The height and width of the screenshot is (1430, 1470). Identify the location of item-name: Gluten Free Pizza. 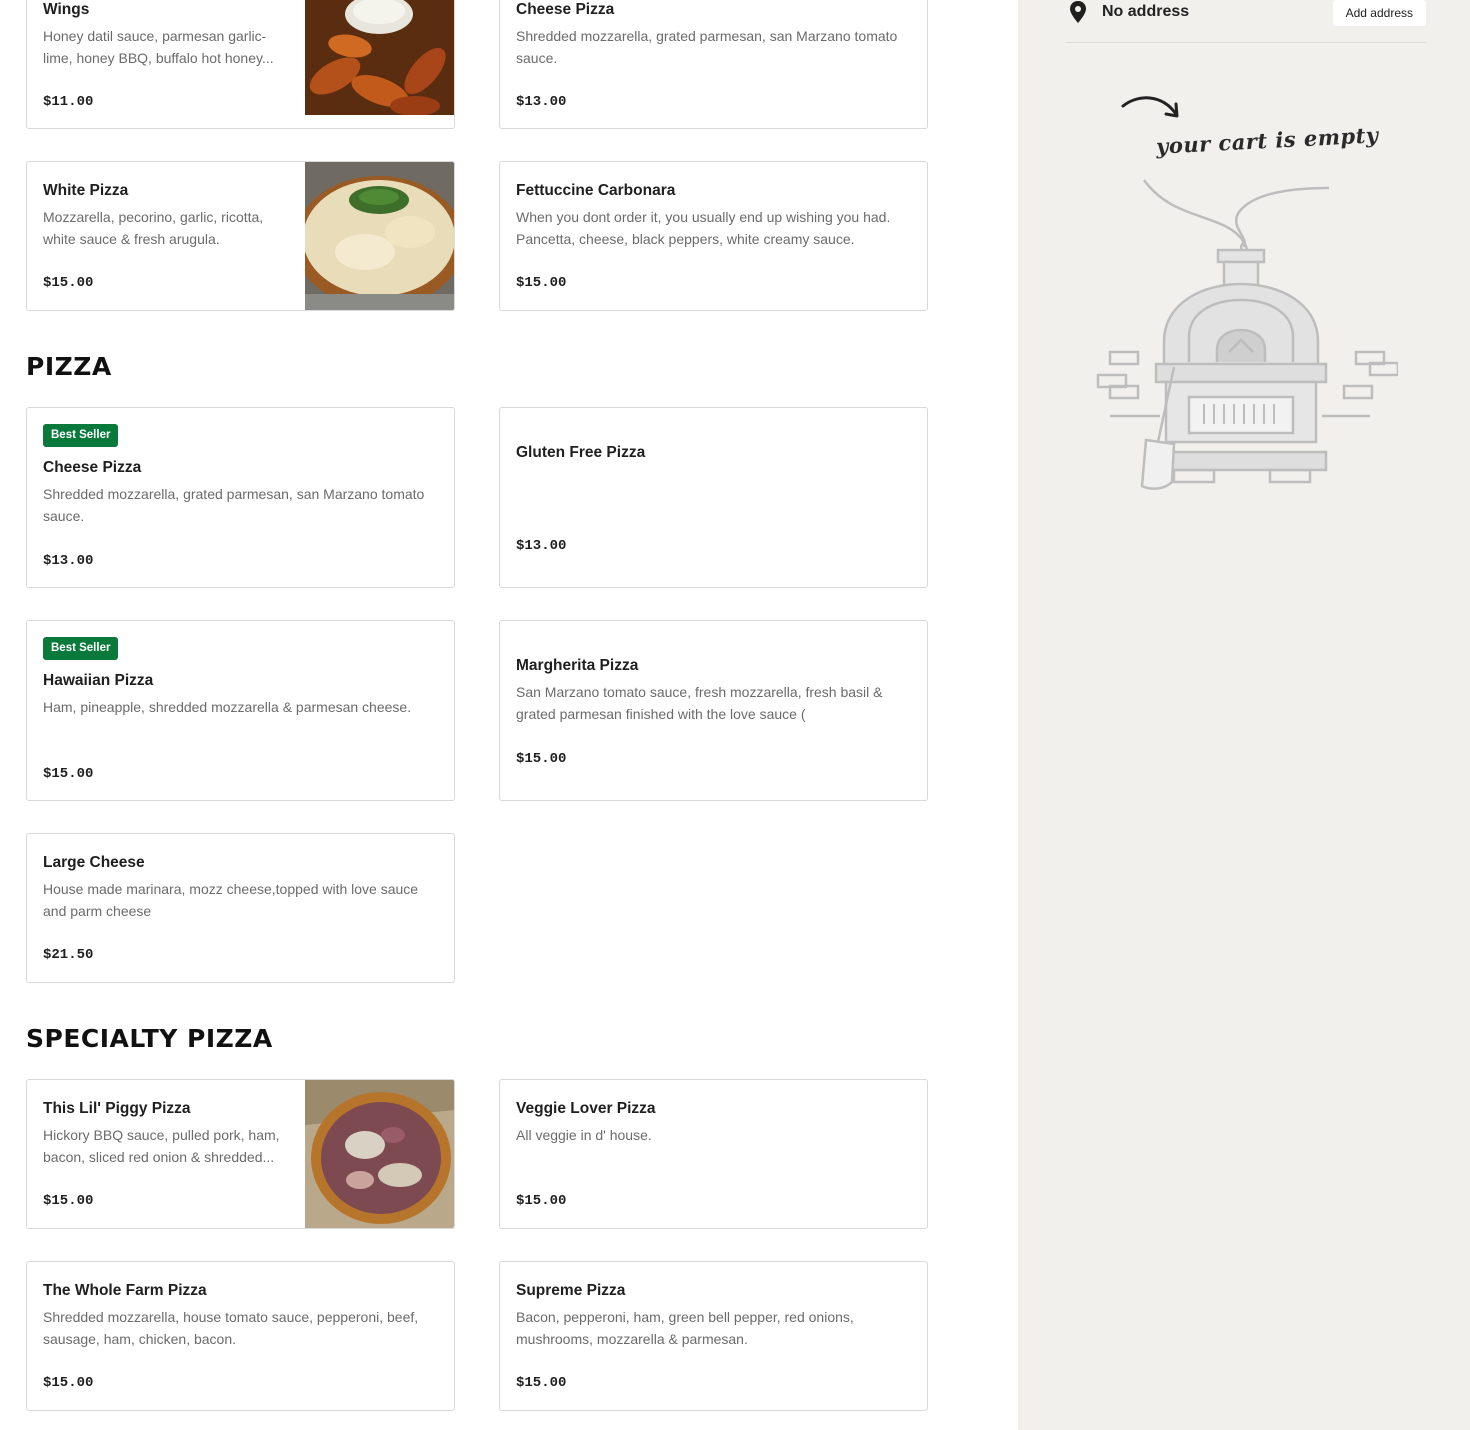
(581, 452).